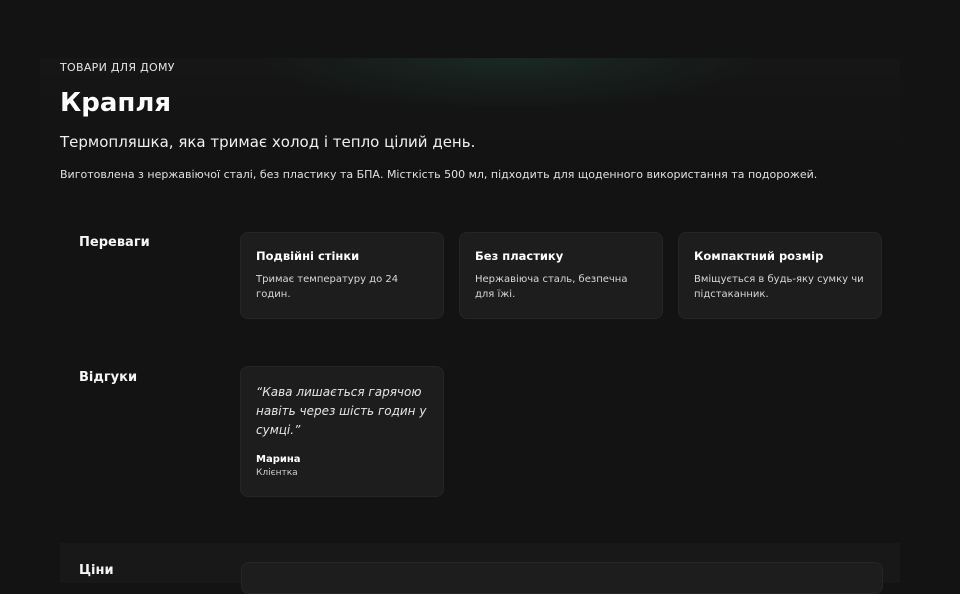 The height and width of the screenshot is (594, 960). What do you see at coordinates (327, 287) in the screenshot?
I see `benefit-text: Тримає температуру до 24 годин.` at bounding box center [327, 287].